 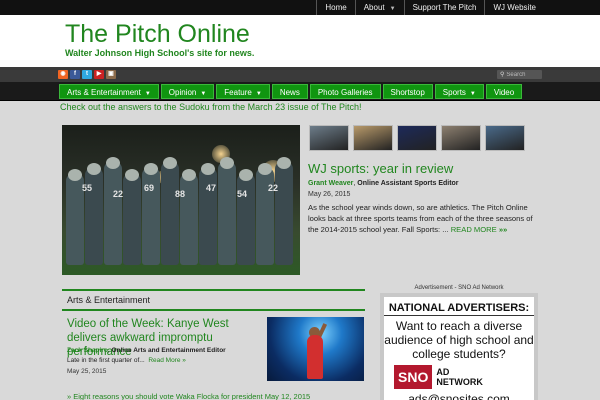 What do you see at coordinates (502, 75) in the screenshot?
I see `search-icon: ⚲` at bounding box center [502, 75].